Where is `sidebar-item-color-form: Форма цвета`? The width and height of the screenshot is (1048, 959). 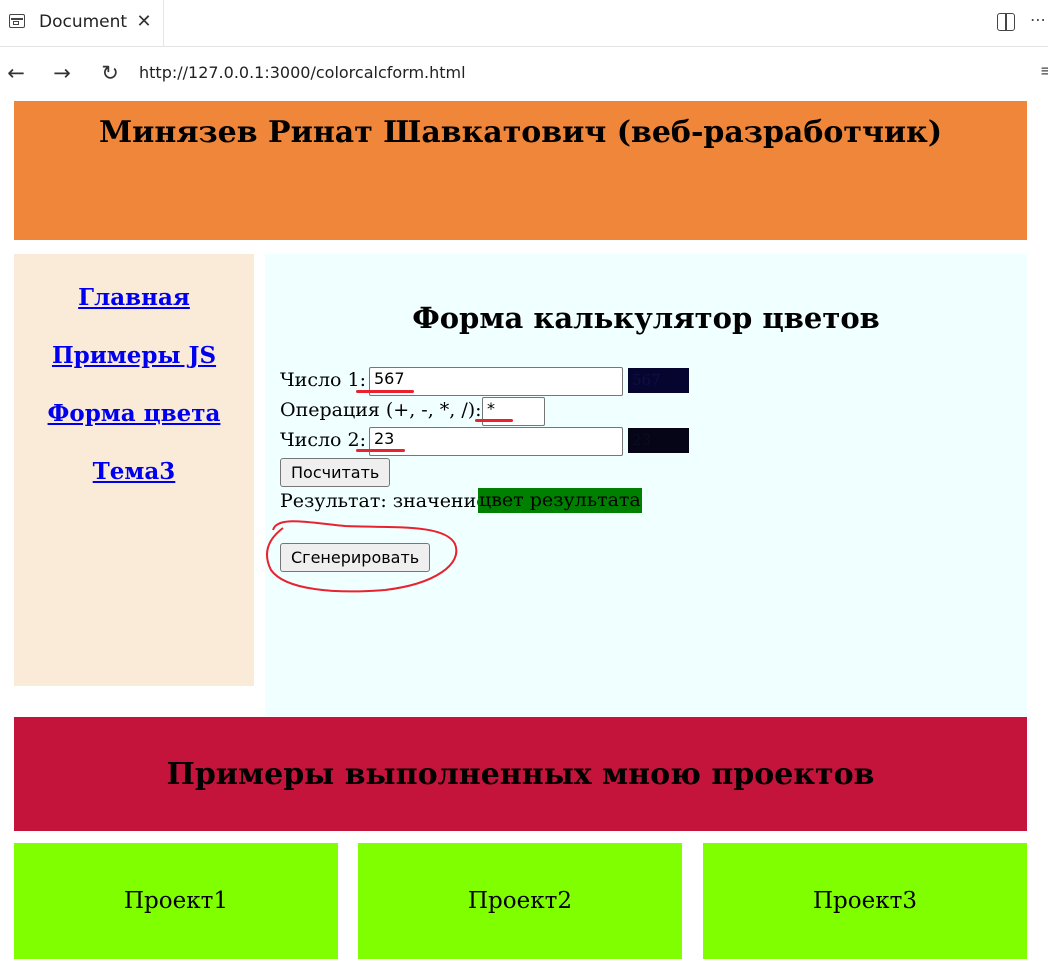
sidebar-item-color-form: Форма цвета is located at coordinates (134, 413).